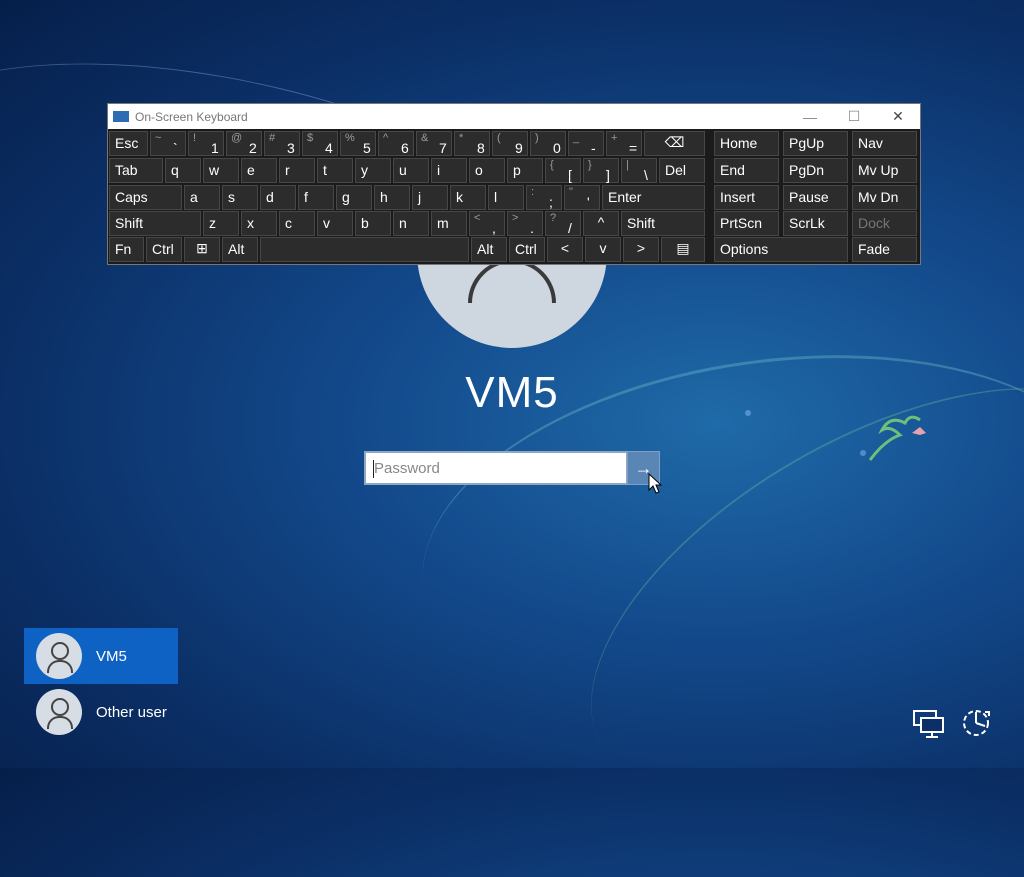 The height and width of the screenshot is (877, 1024). Describe the element at coordinates (206, 143) in the screenshot. I see `key-1: ! 1` at that location.